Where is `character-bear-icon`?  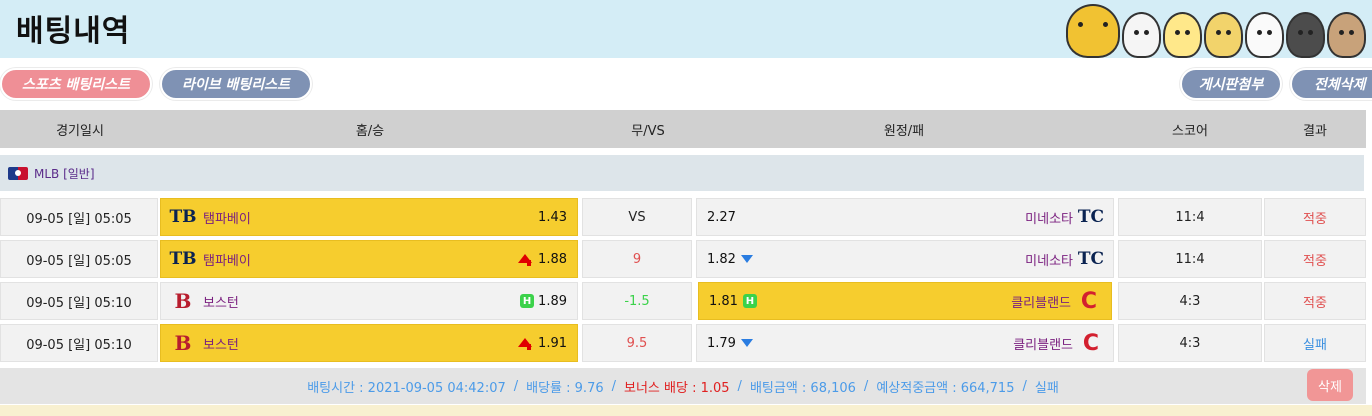
character-bear-icon is located at coordinates (1346, 35).